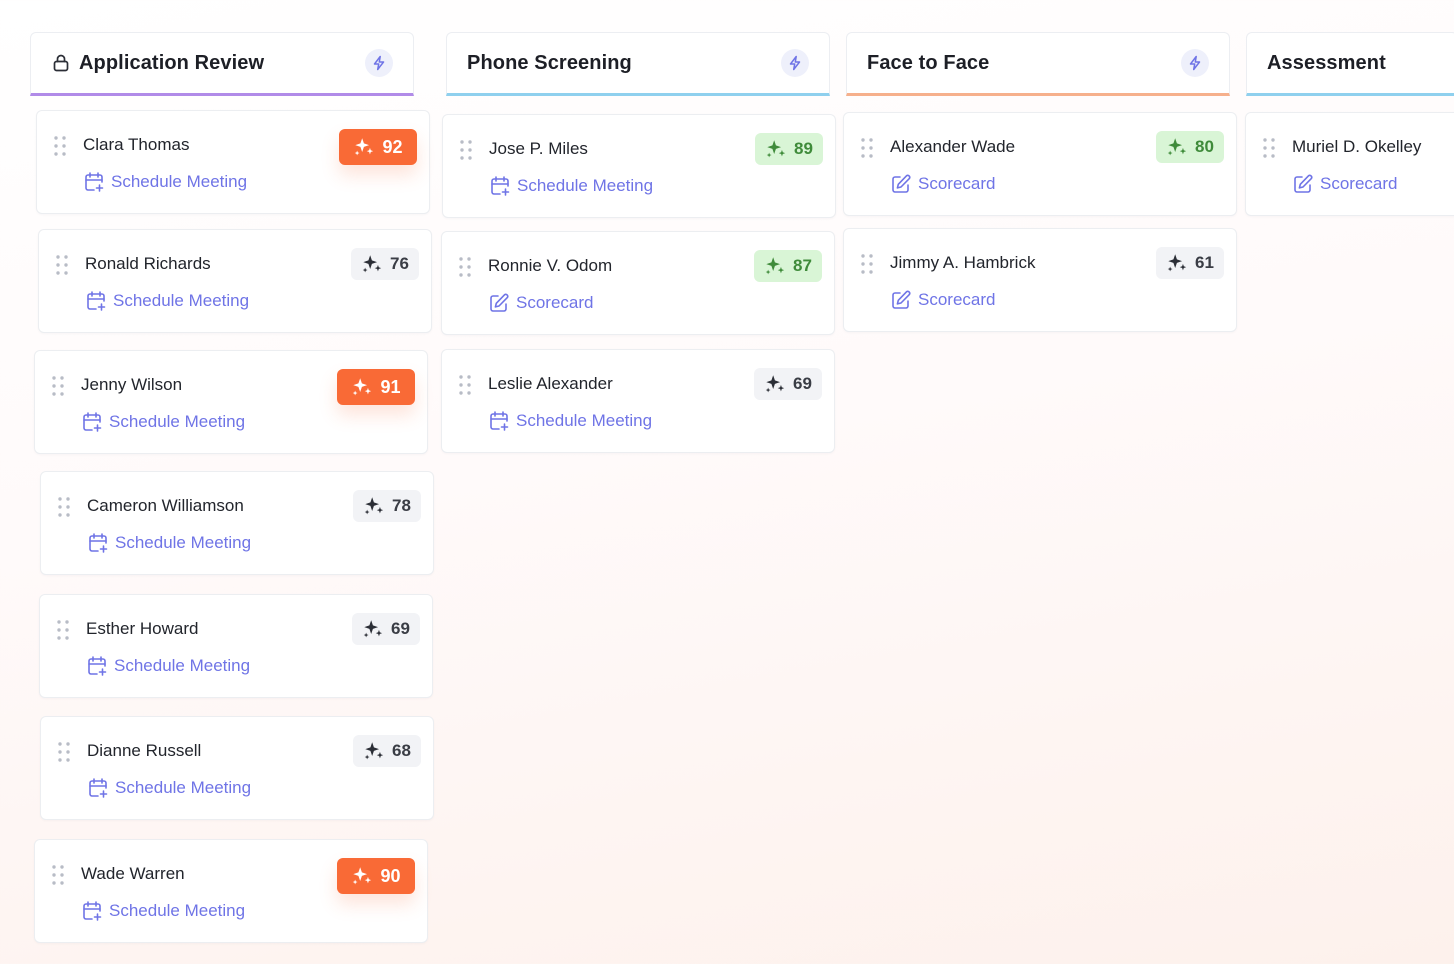 Image resolution: width=1454 pixels, height=964 pixels. I want to click on ai-score-badge: 80, so click(1190, 147).